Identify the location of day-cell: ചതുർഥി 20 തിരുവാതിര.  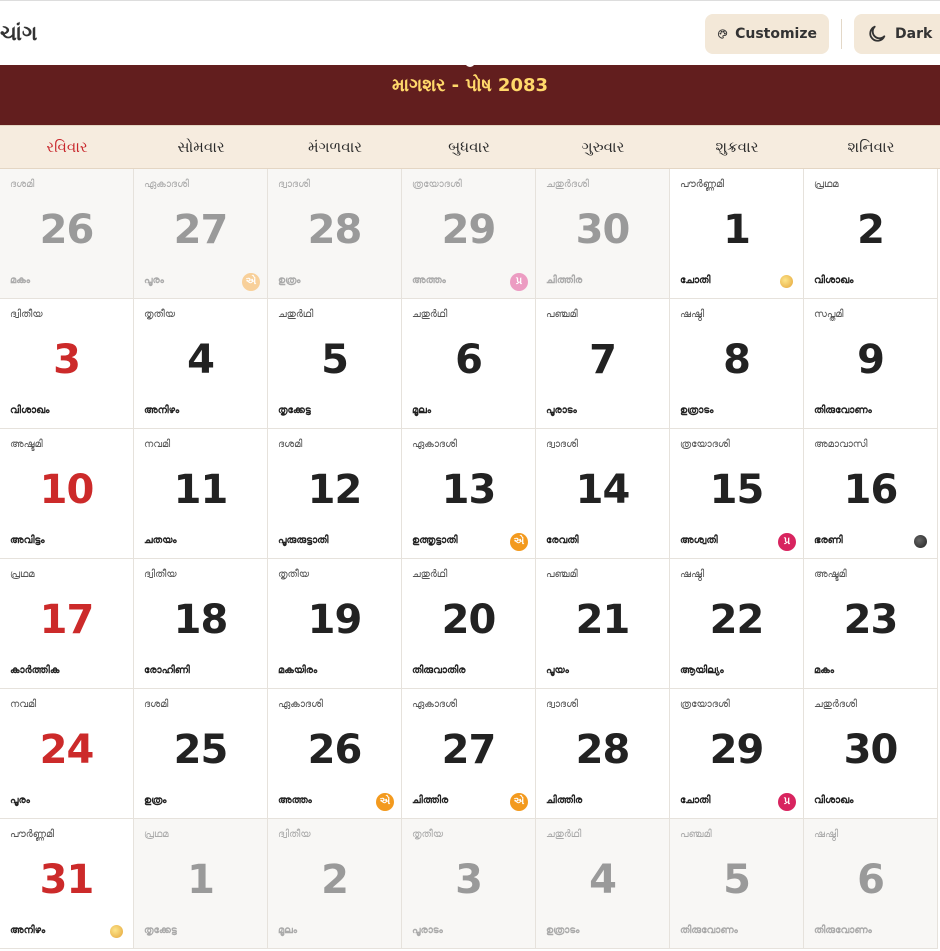
(469, 624).